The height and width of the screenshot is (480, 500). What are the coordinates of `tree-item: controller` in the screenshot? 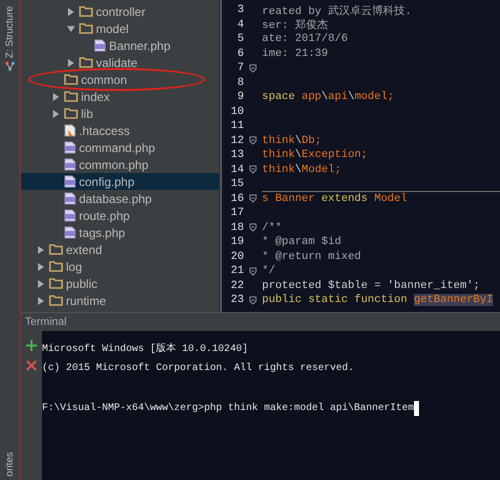 It's located at (120, 11).